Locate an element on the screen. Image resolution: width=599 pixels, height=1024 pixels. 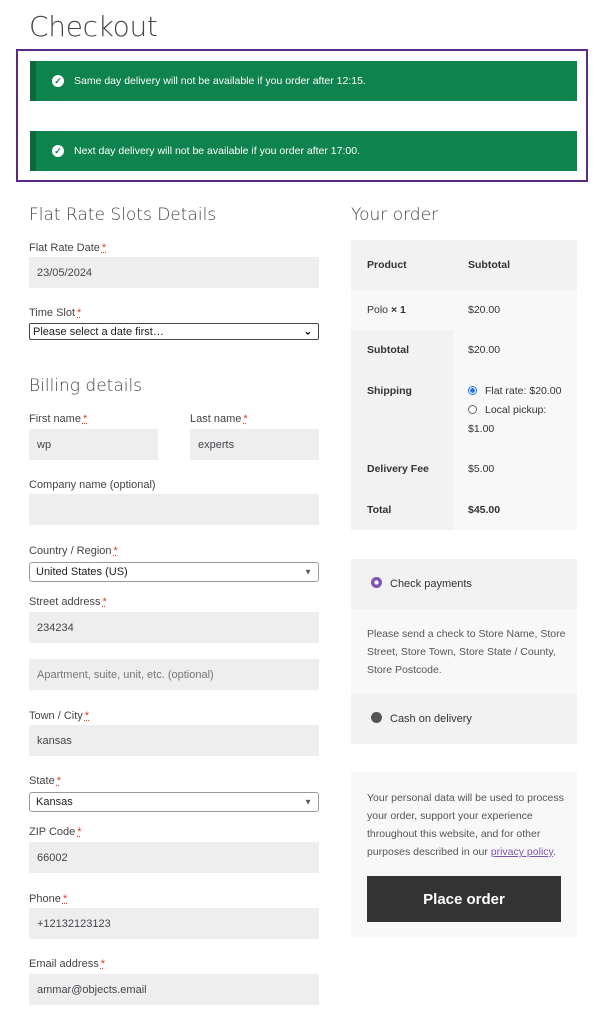
email-label: Email address * is located at coordinates (67, 964).